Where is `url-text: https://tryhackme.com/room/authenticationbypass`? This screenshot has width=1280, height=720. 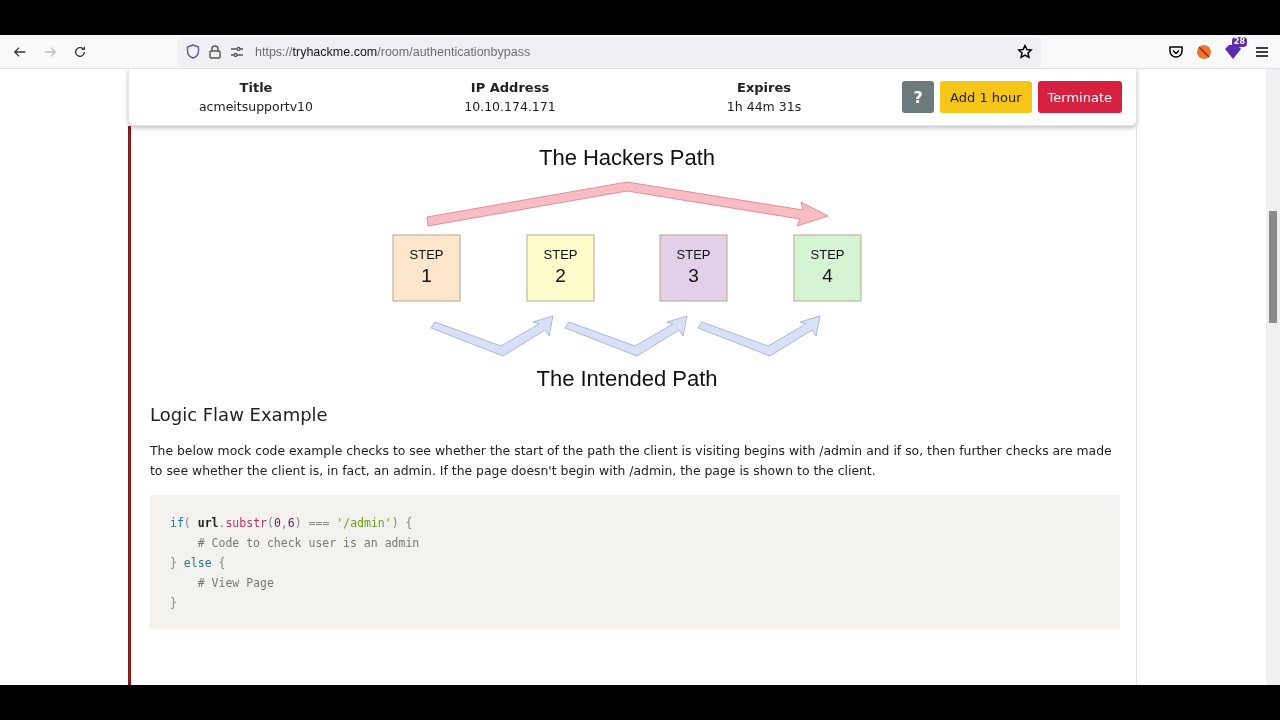 url-text: https://tryhackme.com/room/authenticationbypass is located at coordinates (393, 51).